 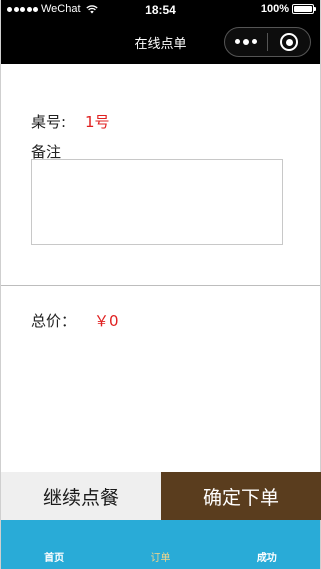 I want to click on tab-home: 首页, so click(x=54, y=544).